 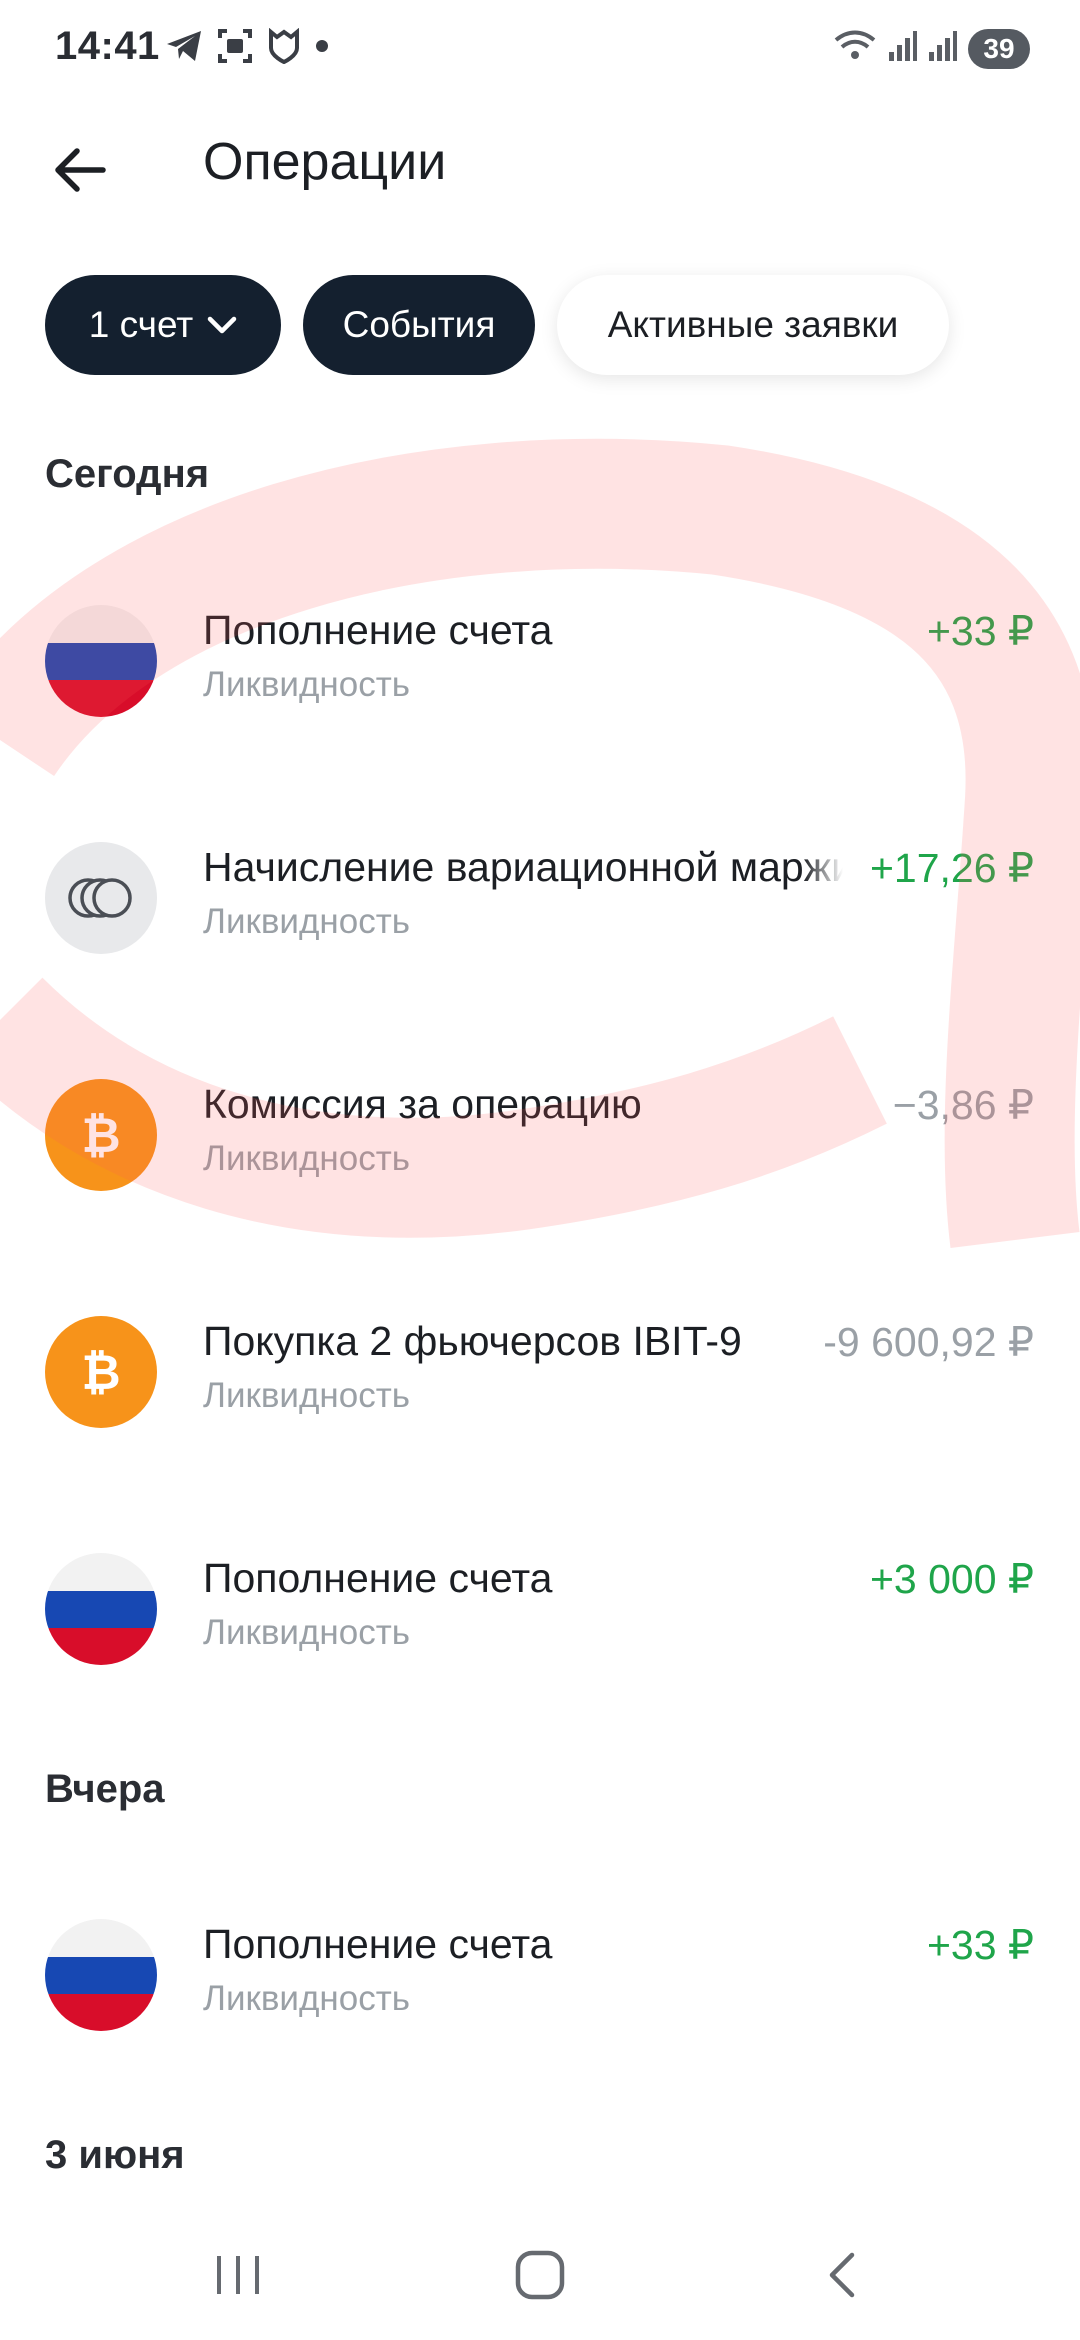 What do you see at coordinates (947, 868) in the screenshot?
I see `operation-amount: +17,26 ₽` at bounding box center [947, 868].